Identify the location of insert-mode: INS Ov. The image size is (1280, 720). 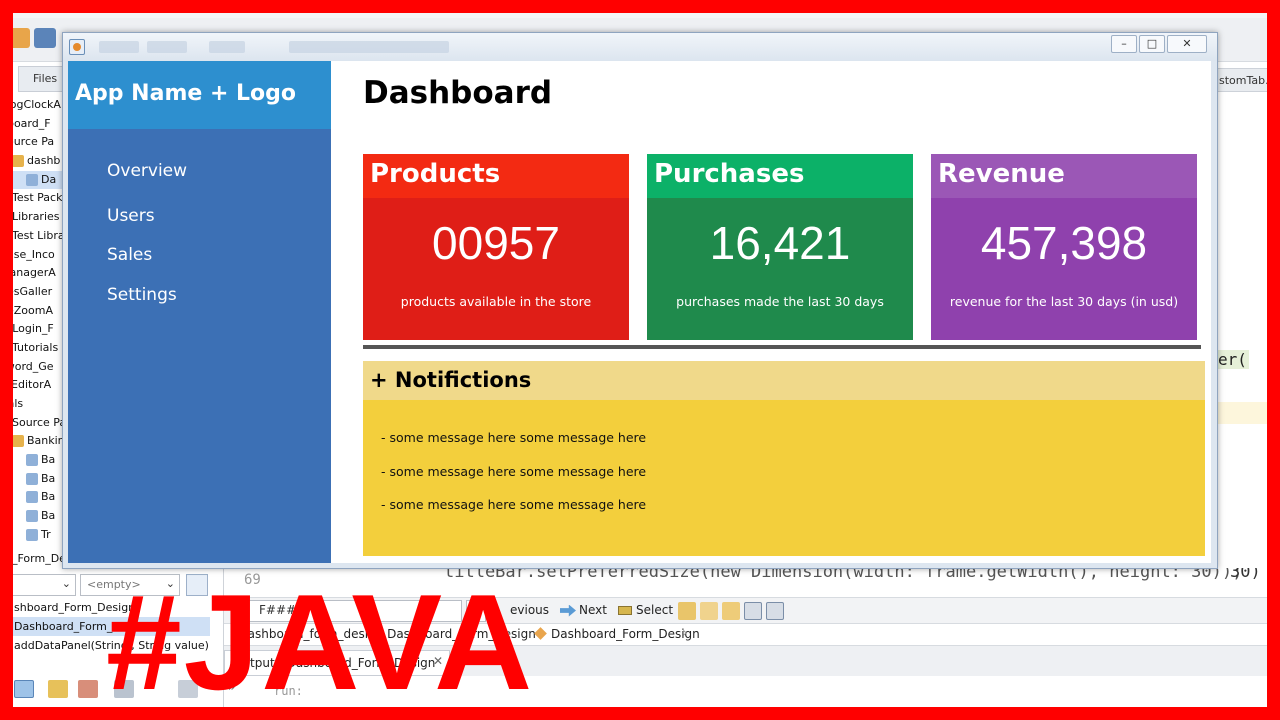
(1259, 713).